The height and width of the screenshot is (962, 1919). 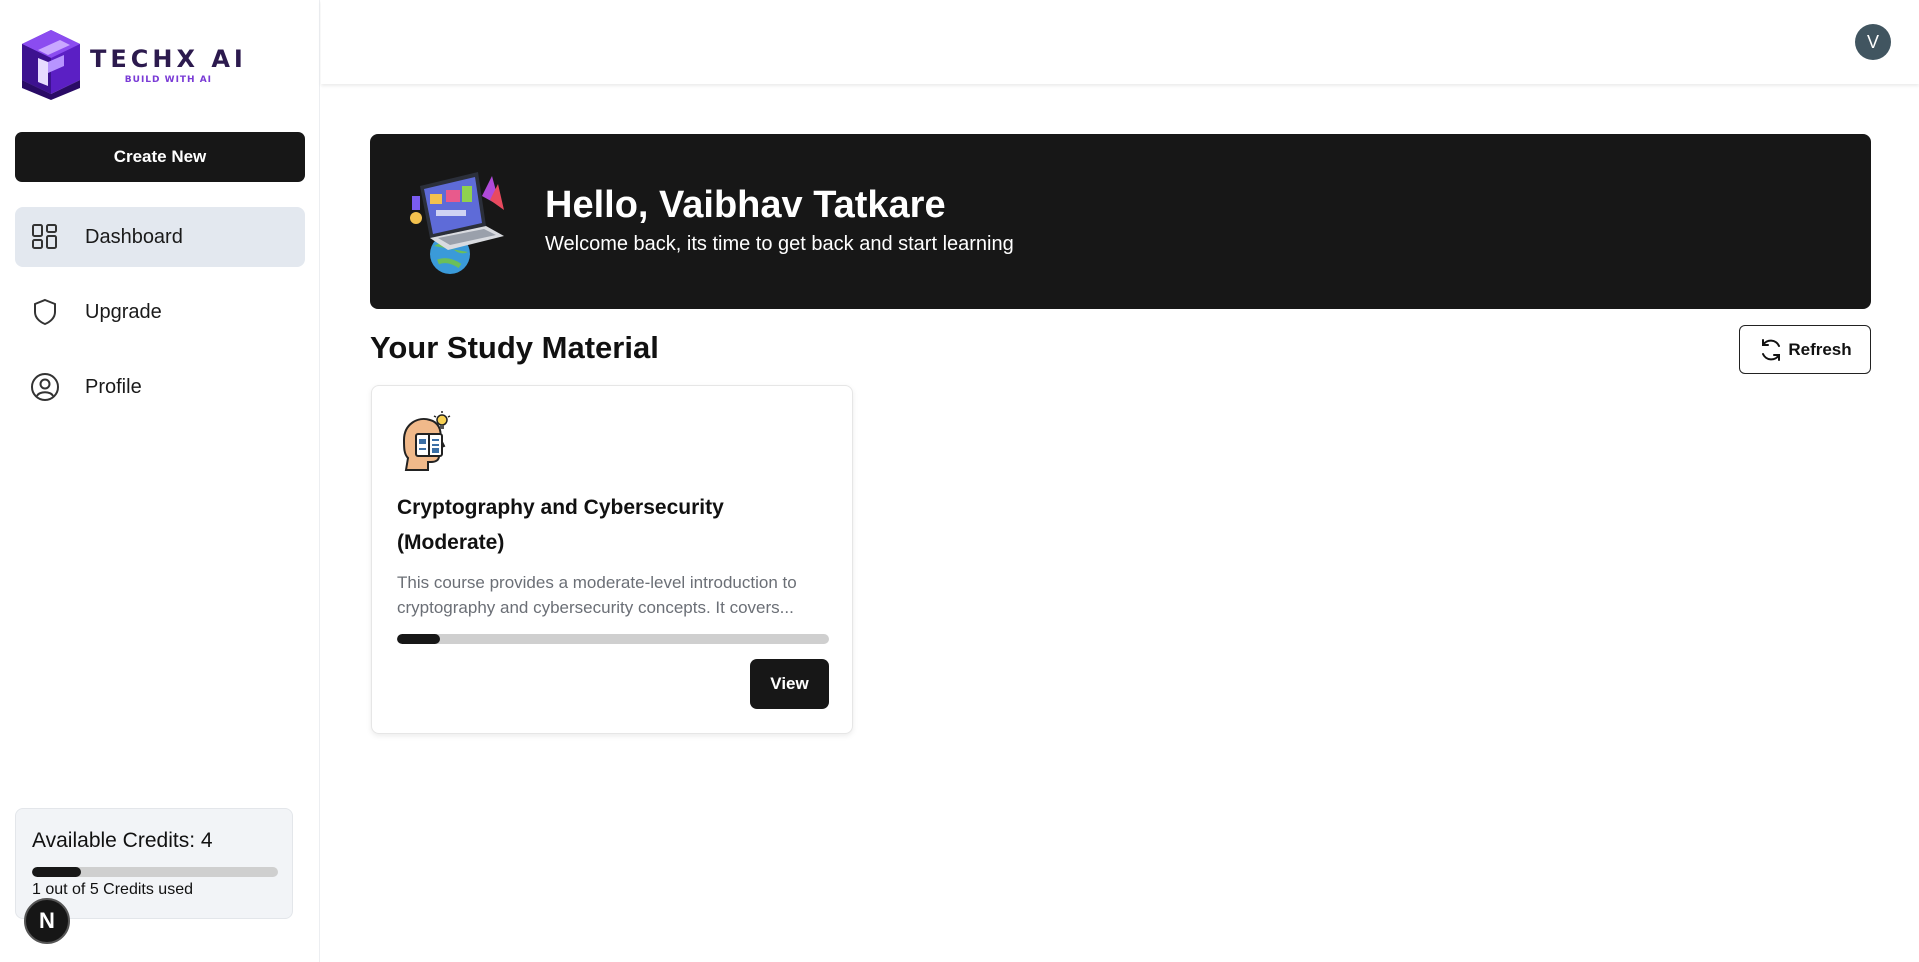 I want to click on user-circle-icon, so click(x=45, y=387).